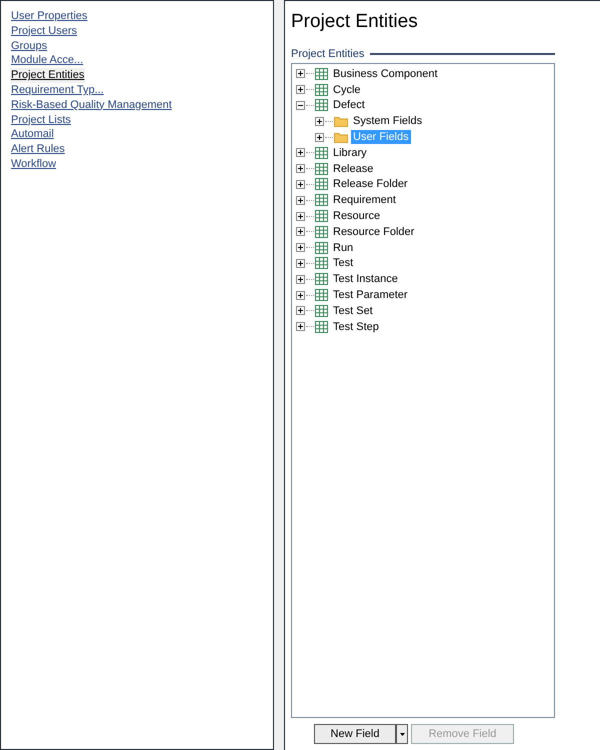 This screenshot has width=600, height=750. I want to click on page-title: Project Entities, so click(355, 22).